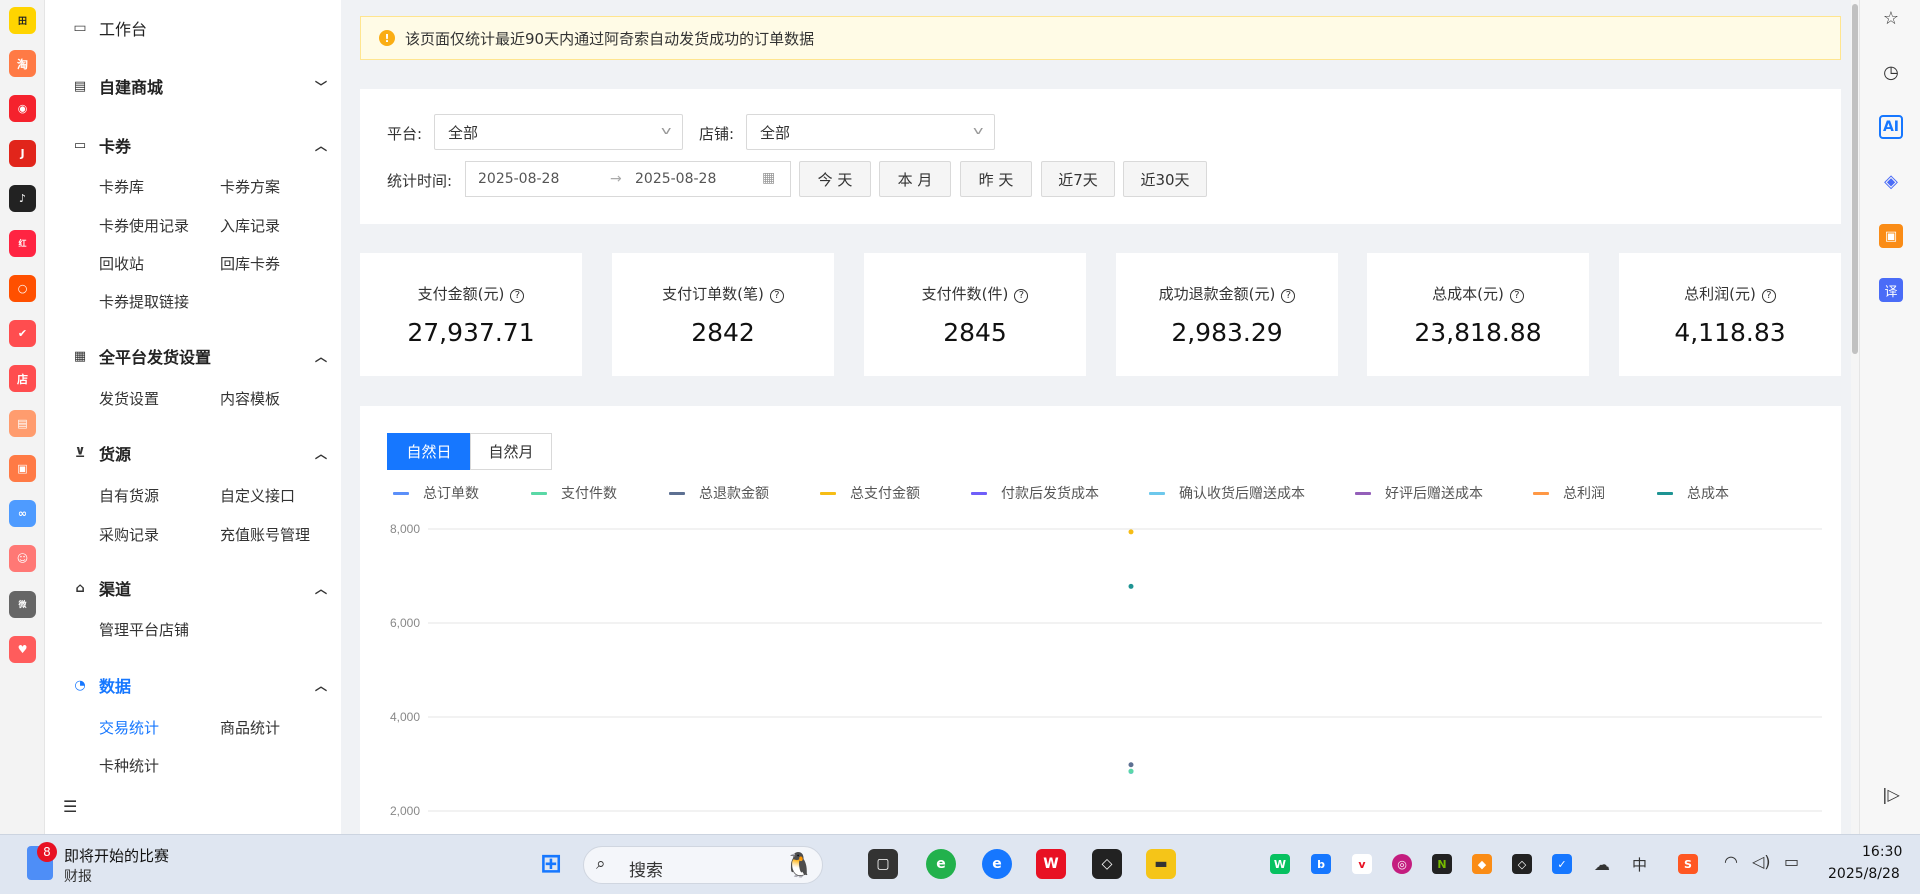 The width and height of the screenshot is (1920, 894). I want to click on gamepad-icon: ◈, so click(1891, 181).